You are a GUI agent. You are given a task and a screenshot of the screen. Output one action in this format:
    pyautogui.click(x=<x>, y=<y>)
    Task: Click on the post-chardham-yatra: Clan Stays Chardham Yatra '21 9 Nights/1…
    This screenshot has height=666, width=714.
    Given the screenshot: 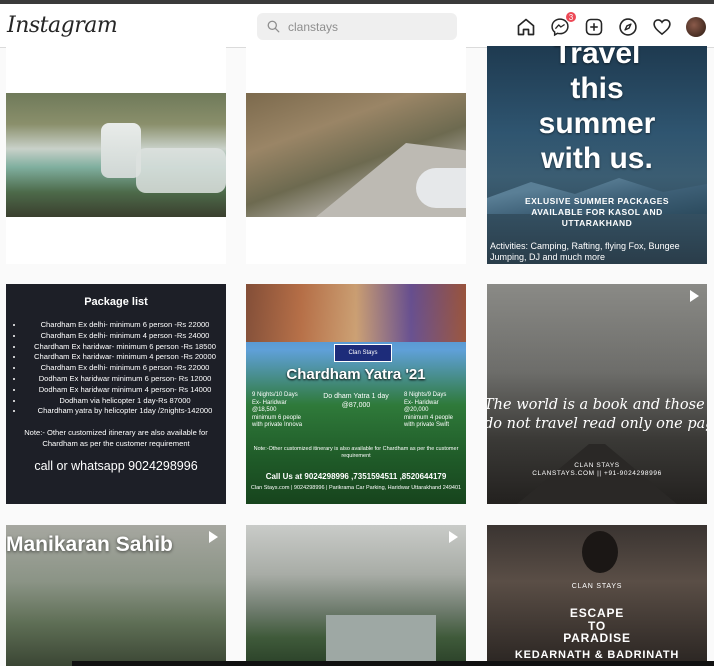 What is the action you would take?
    pyautogui.click(x=356, y=394)
    